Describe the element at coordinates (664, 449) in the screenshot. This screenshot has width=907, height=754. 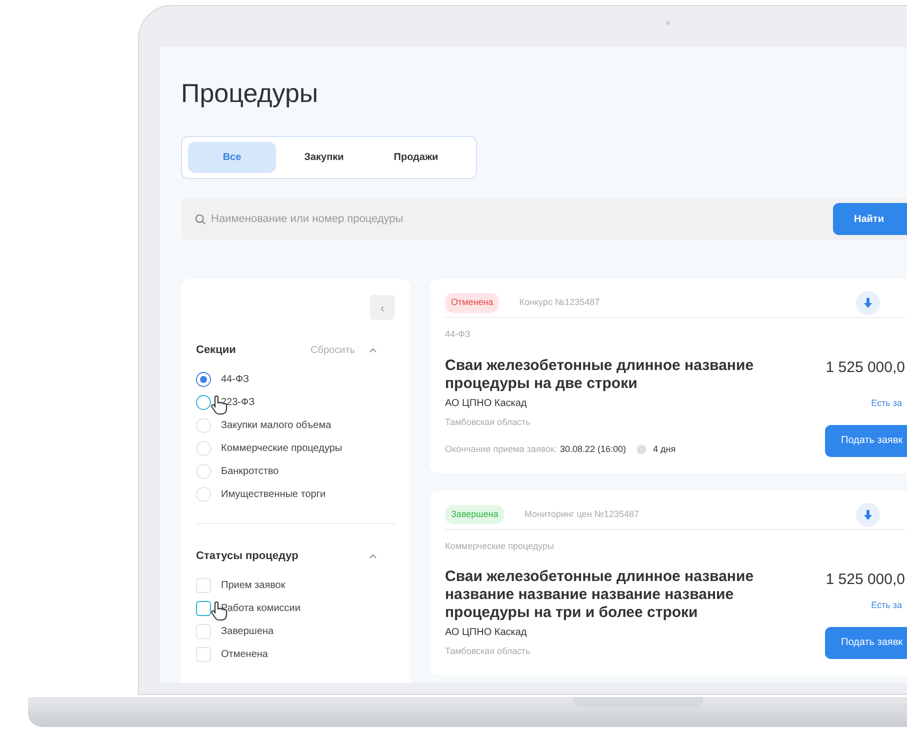
I see `remaining-time: 4 дня` at that location.